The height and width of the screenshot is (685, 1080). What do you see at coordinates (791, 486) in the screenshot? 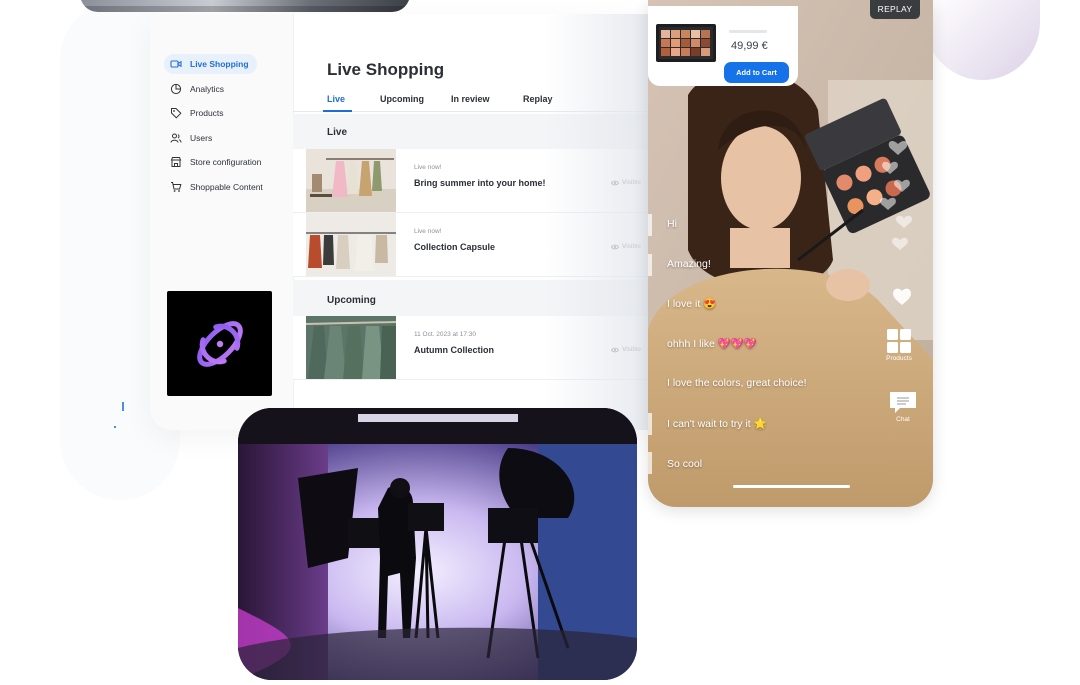
I see `home-indicator` at bounding box center [791, 486].